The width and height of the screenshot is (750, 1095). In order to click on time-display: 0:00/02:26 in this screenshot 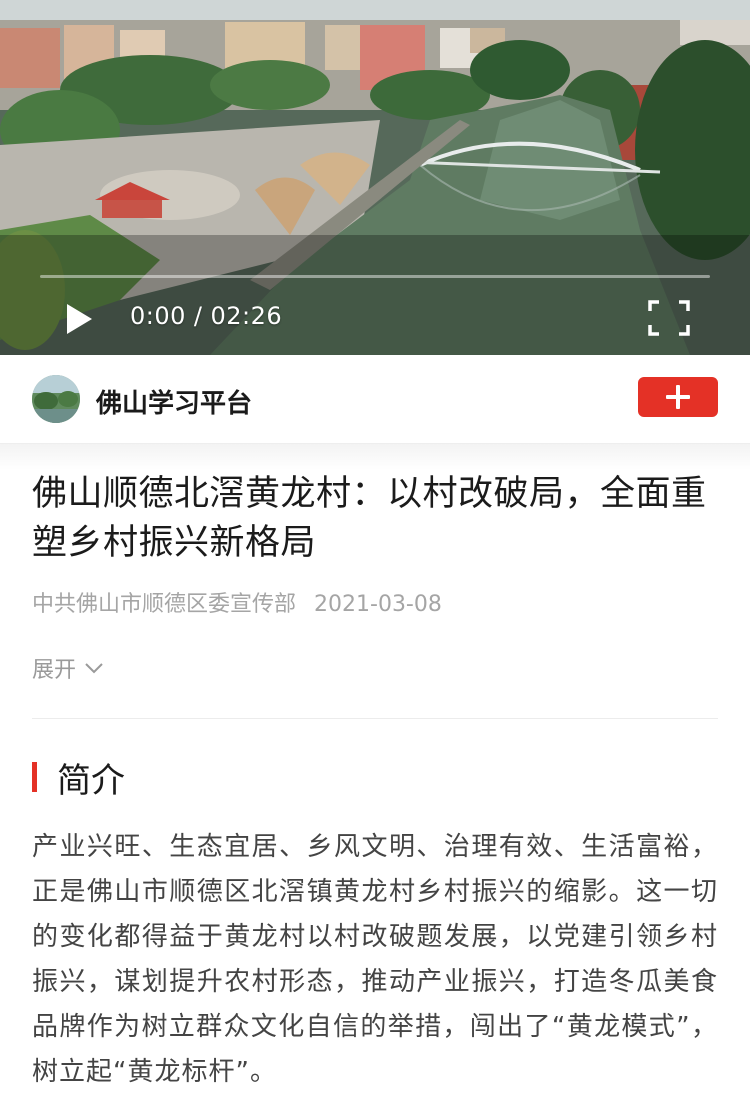, I will do `click(206, 316)`.